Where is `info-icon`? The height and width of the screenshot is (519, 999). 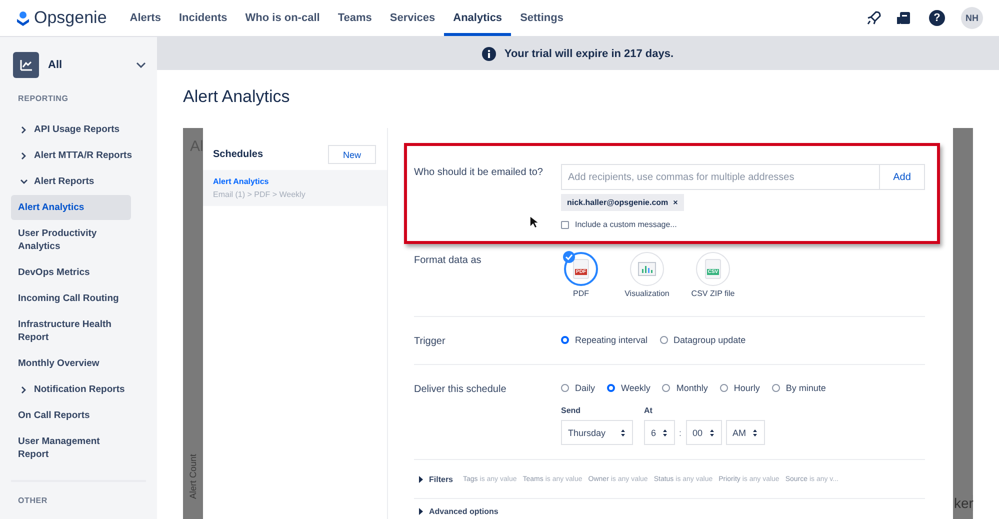 info-icon is located at coordinates (489, 53).